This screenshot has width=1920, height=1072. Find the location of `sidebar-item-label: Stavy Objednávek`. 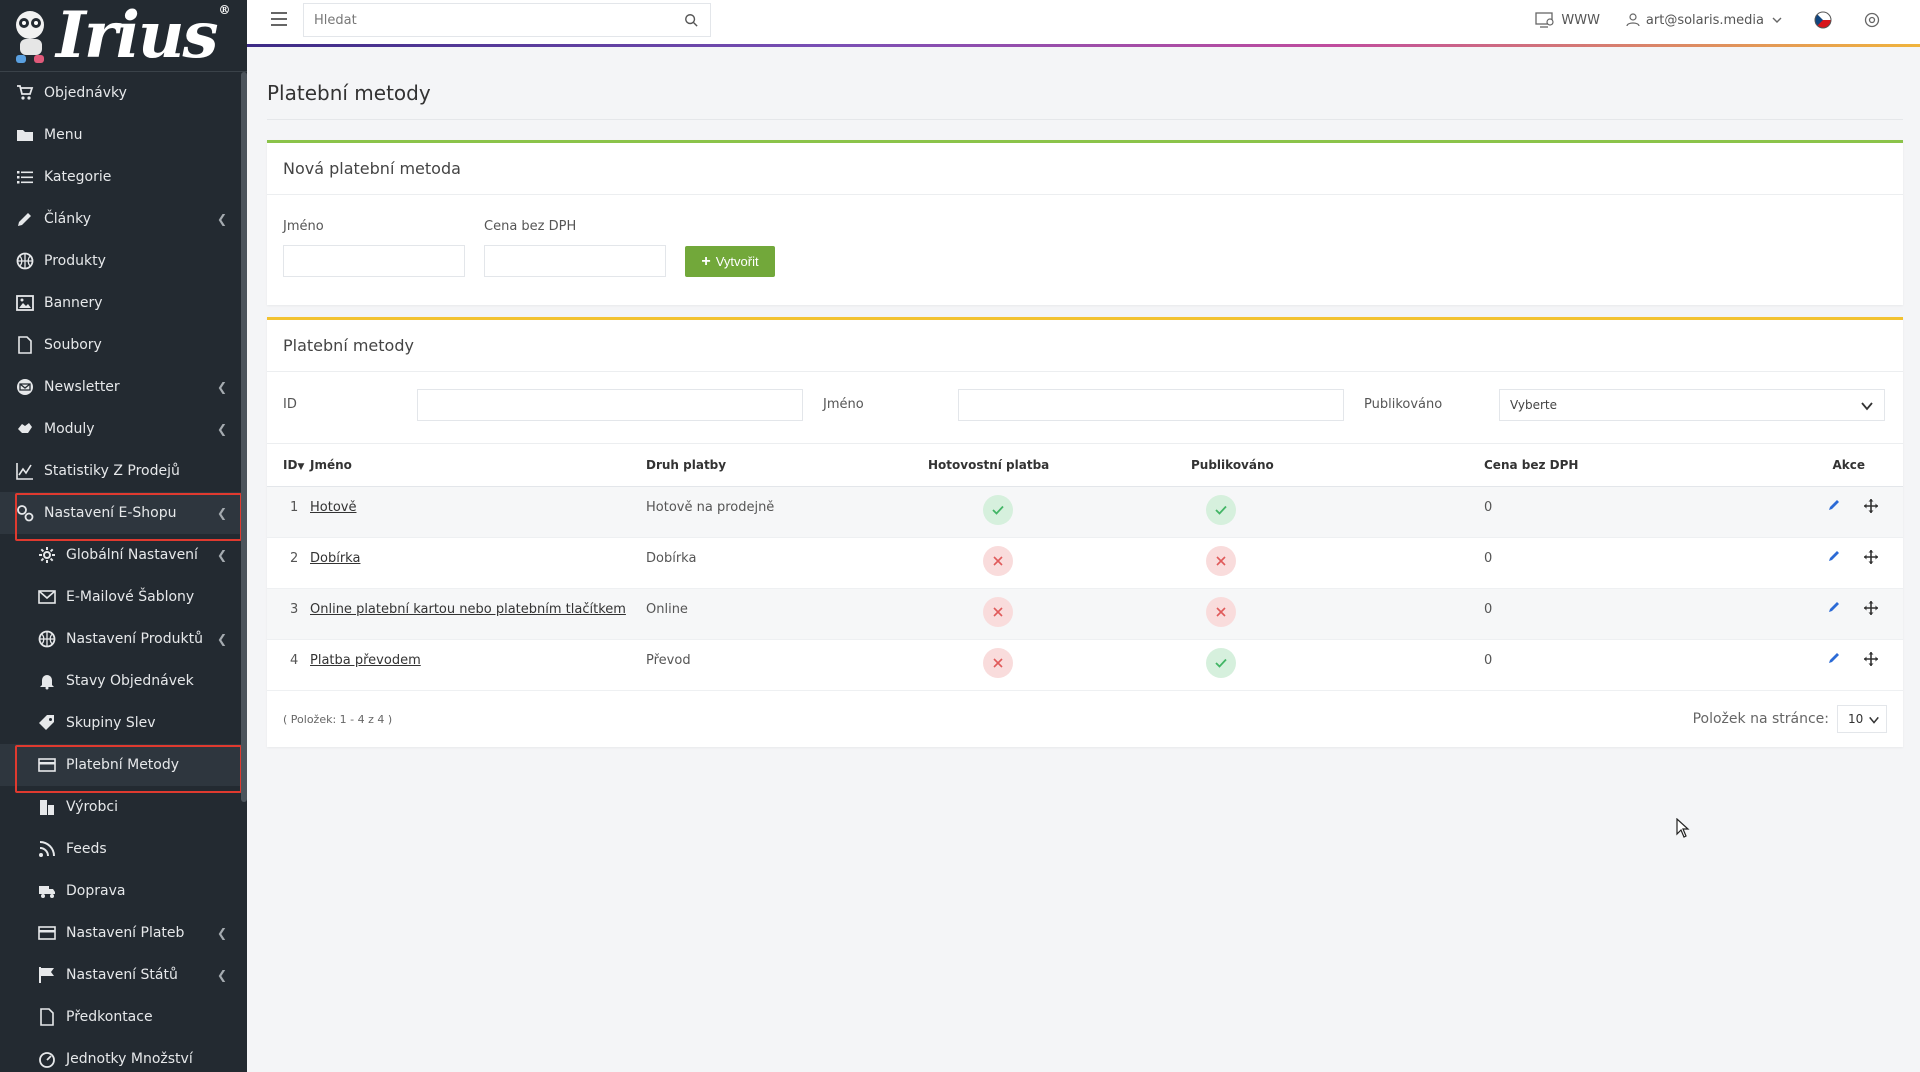

sidebar-item-label: Stavy Objednávek is located at coordinates (130, 681).